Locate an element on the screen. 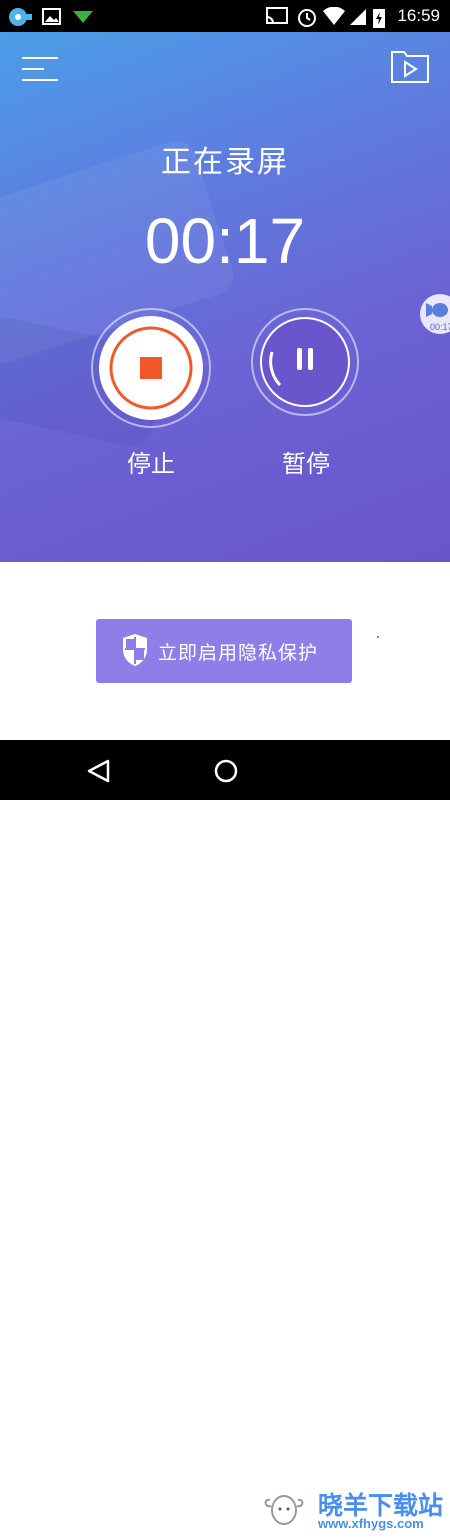  app-notification-icon is located at coordinates (83, 17).